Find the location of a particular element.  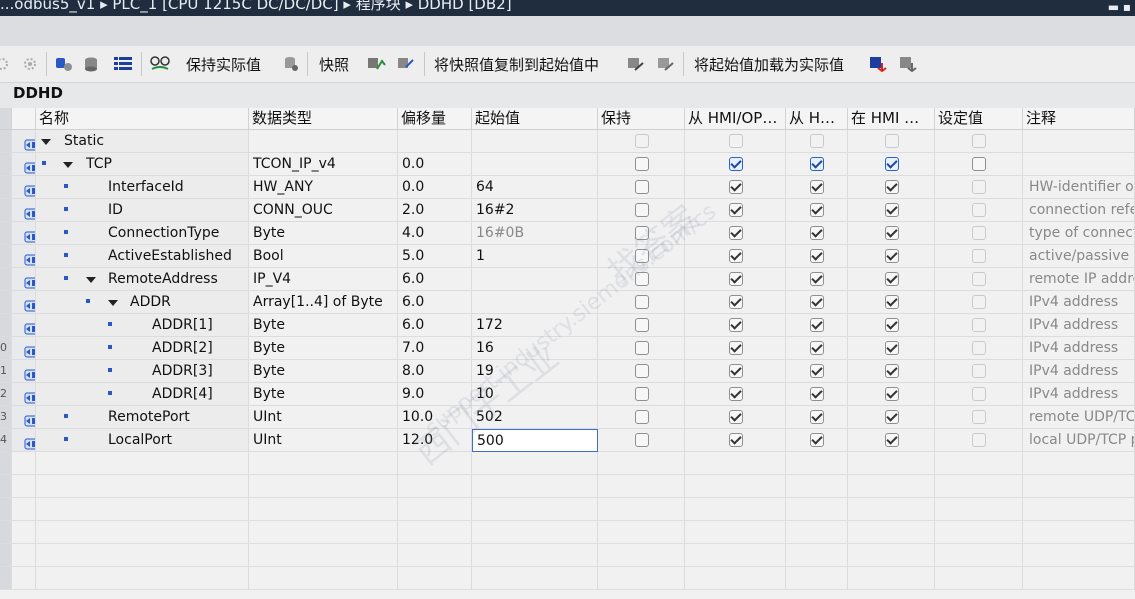

load-red-icon is located at coordinates (878, 64).